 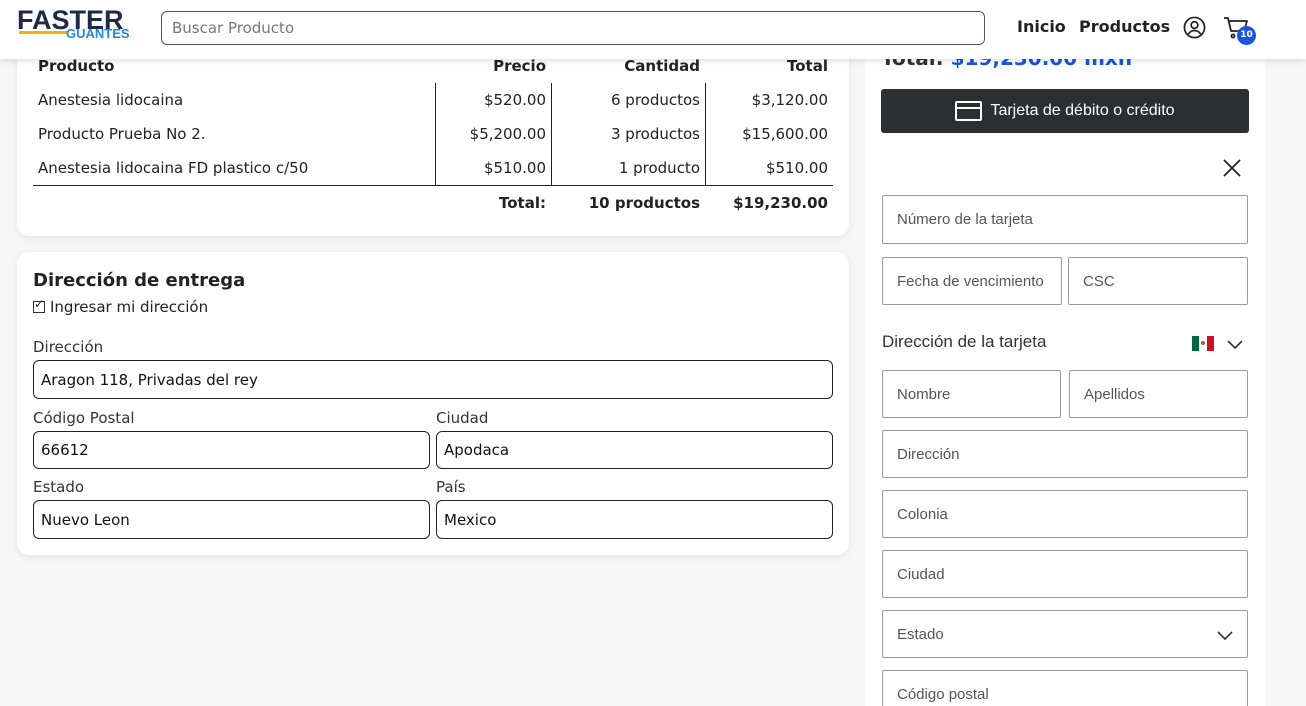 I want to click on apellidos-field-box, so click(x=1158, y=394).